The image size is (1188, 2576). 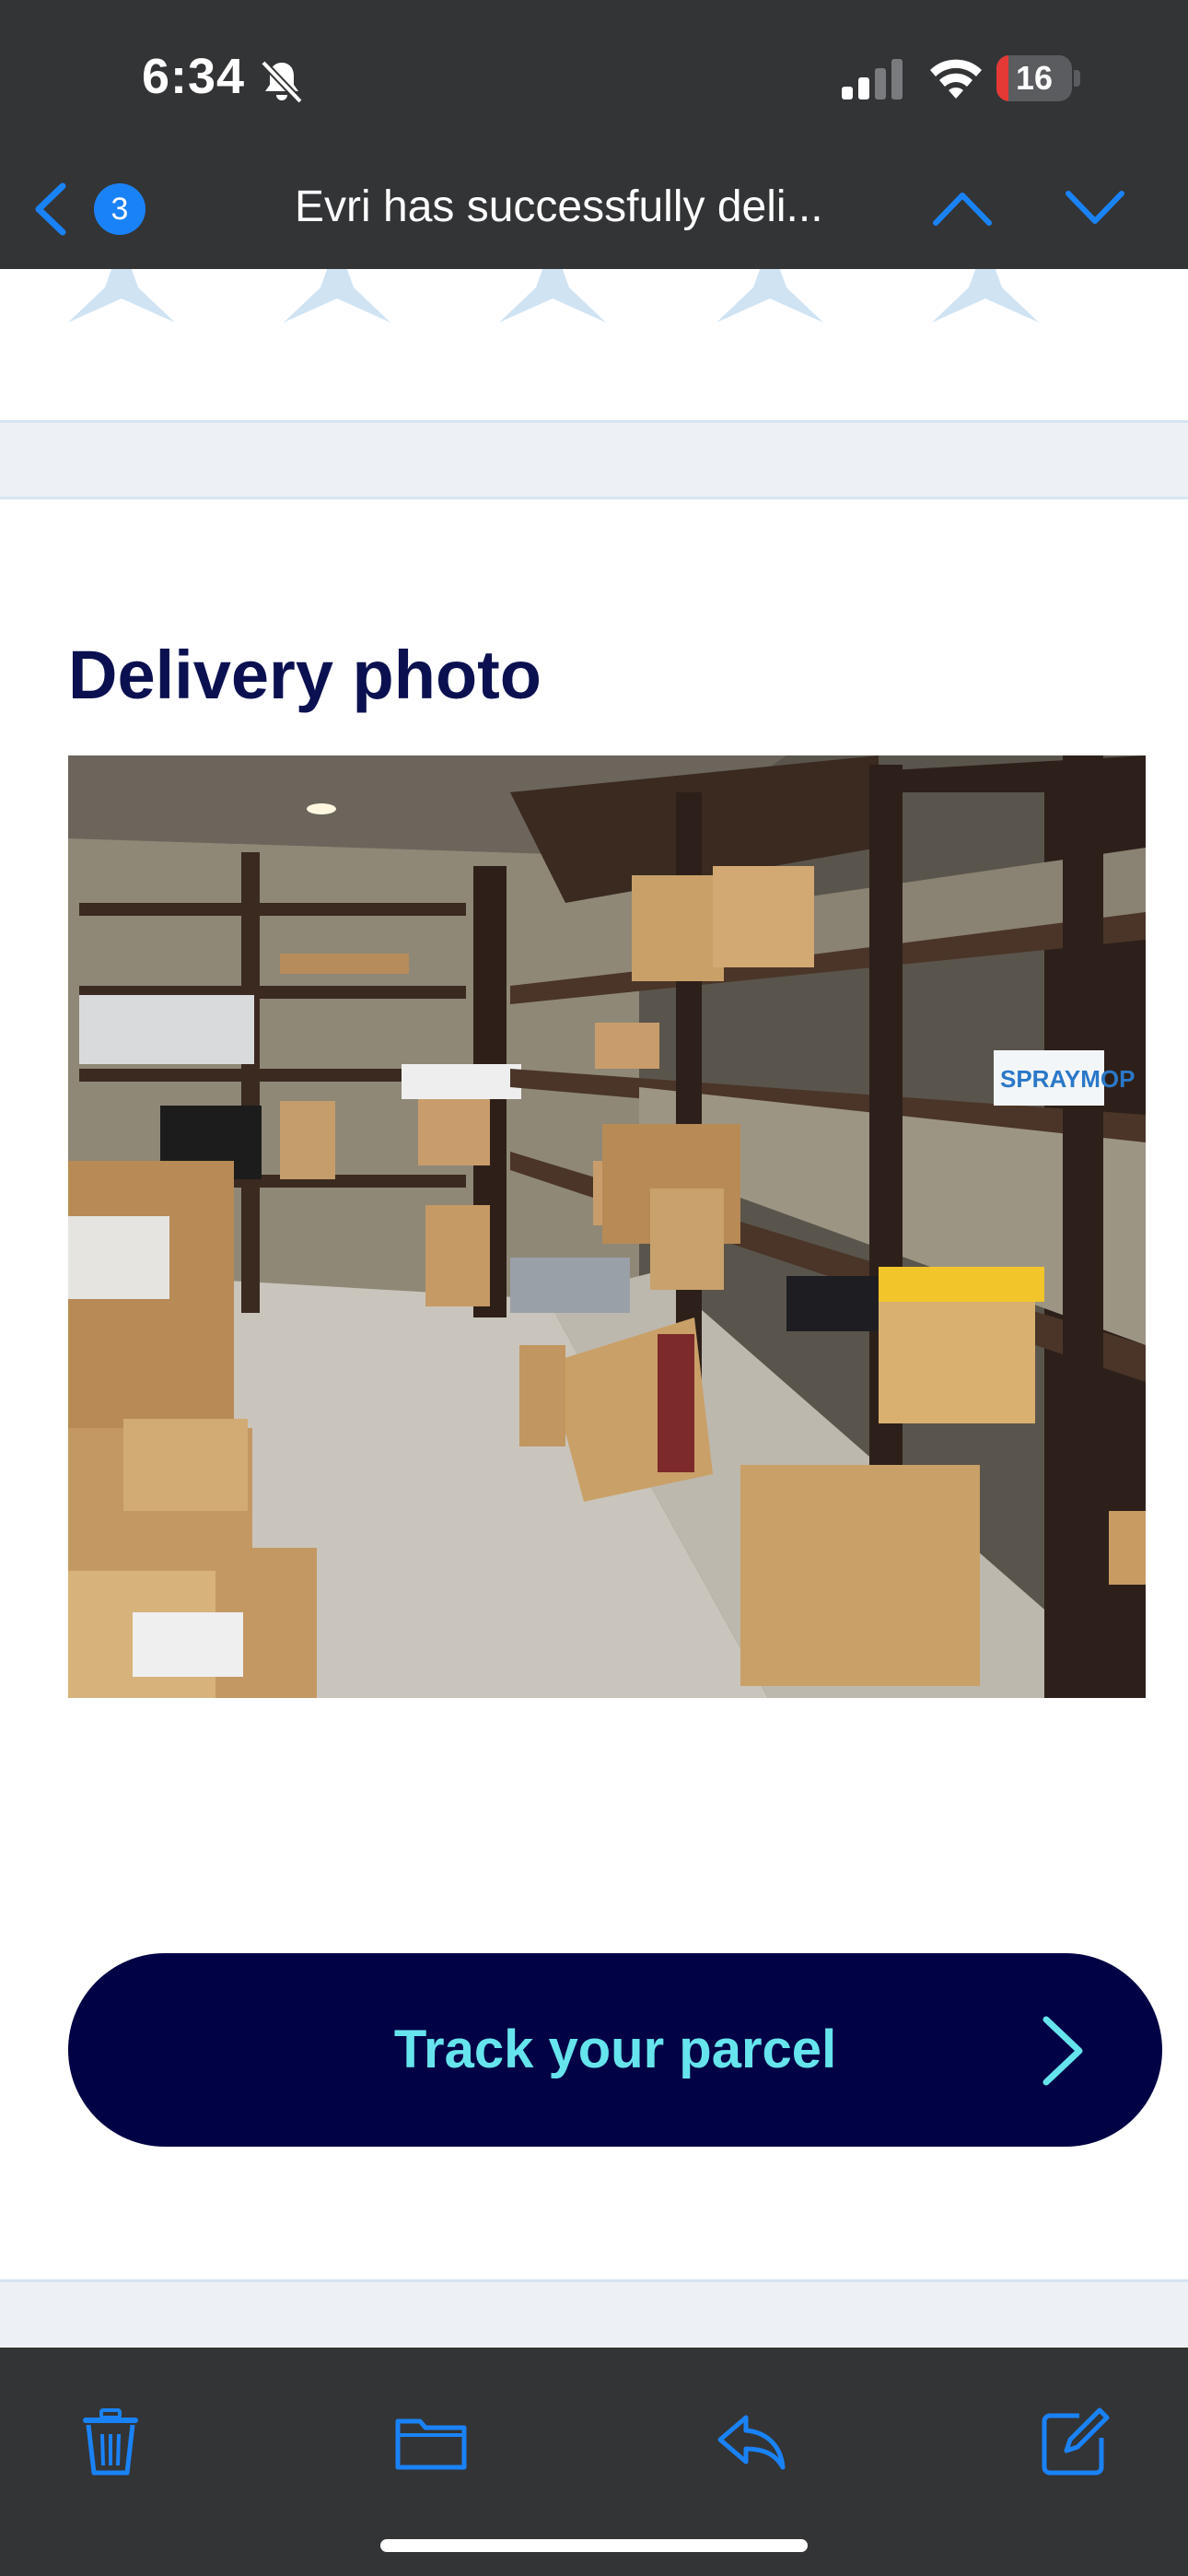 I want to click on chevron-up-icon, so click(x=962, y=208).